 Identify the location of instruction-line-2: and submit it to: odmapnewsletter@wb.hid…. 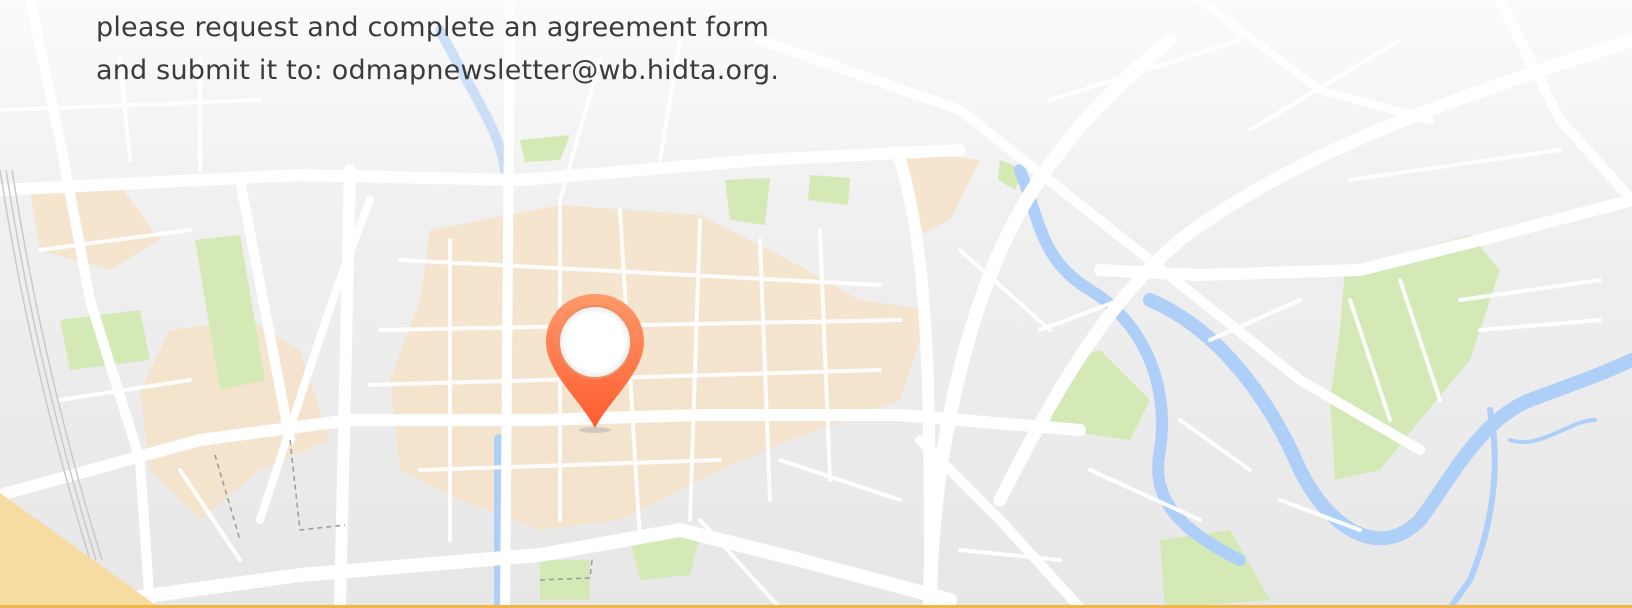
(438, 70).